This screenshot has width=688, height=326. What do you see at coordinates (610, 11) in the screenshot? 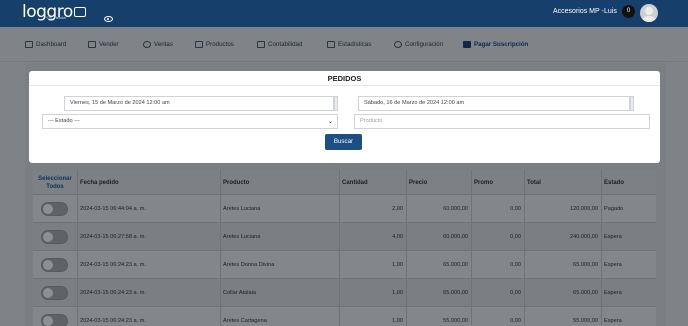
I see `user-name: Luis` at bounding box center [610, 11].